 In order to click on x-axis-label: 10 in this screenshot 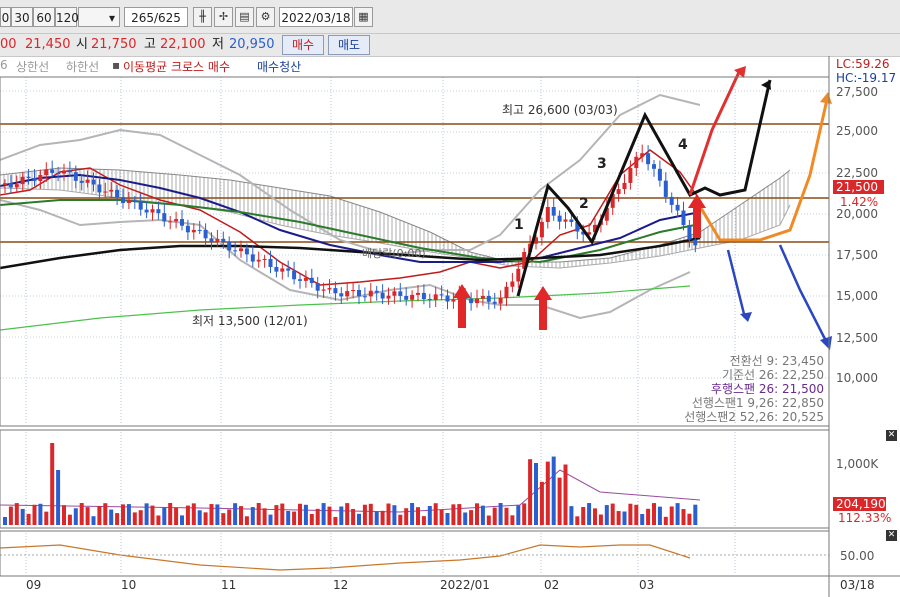, I will do `click(129, 585)`.